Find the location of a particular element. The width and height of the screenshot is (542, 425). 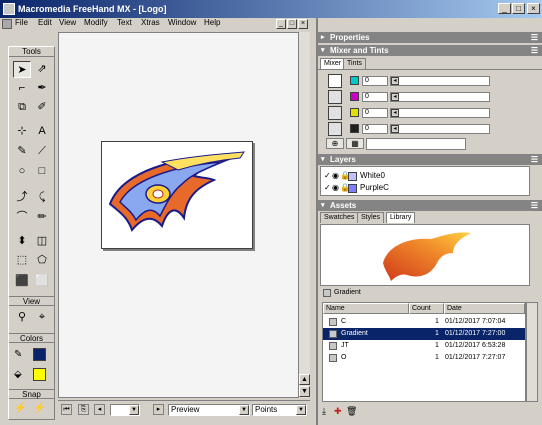

connector-tool: ⬜ is located at coordinates (42, 281).